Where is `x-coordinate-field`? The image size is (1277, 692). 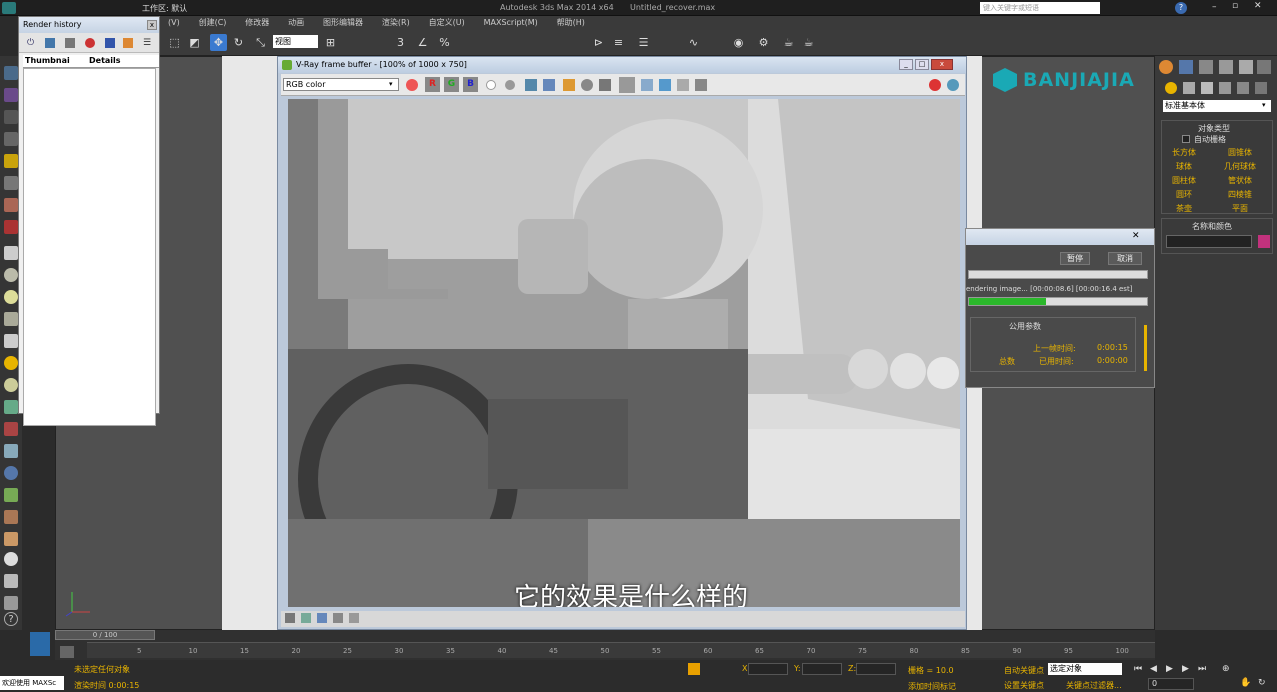 x-coordinate-field is located at coordinates (768, 669).